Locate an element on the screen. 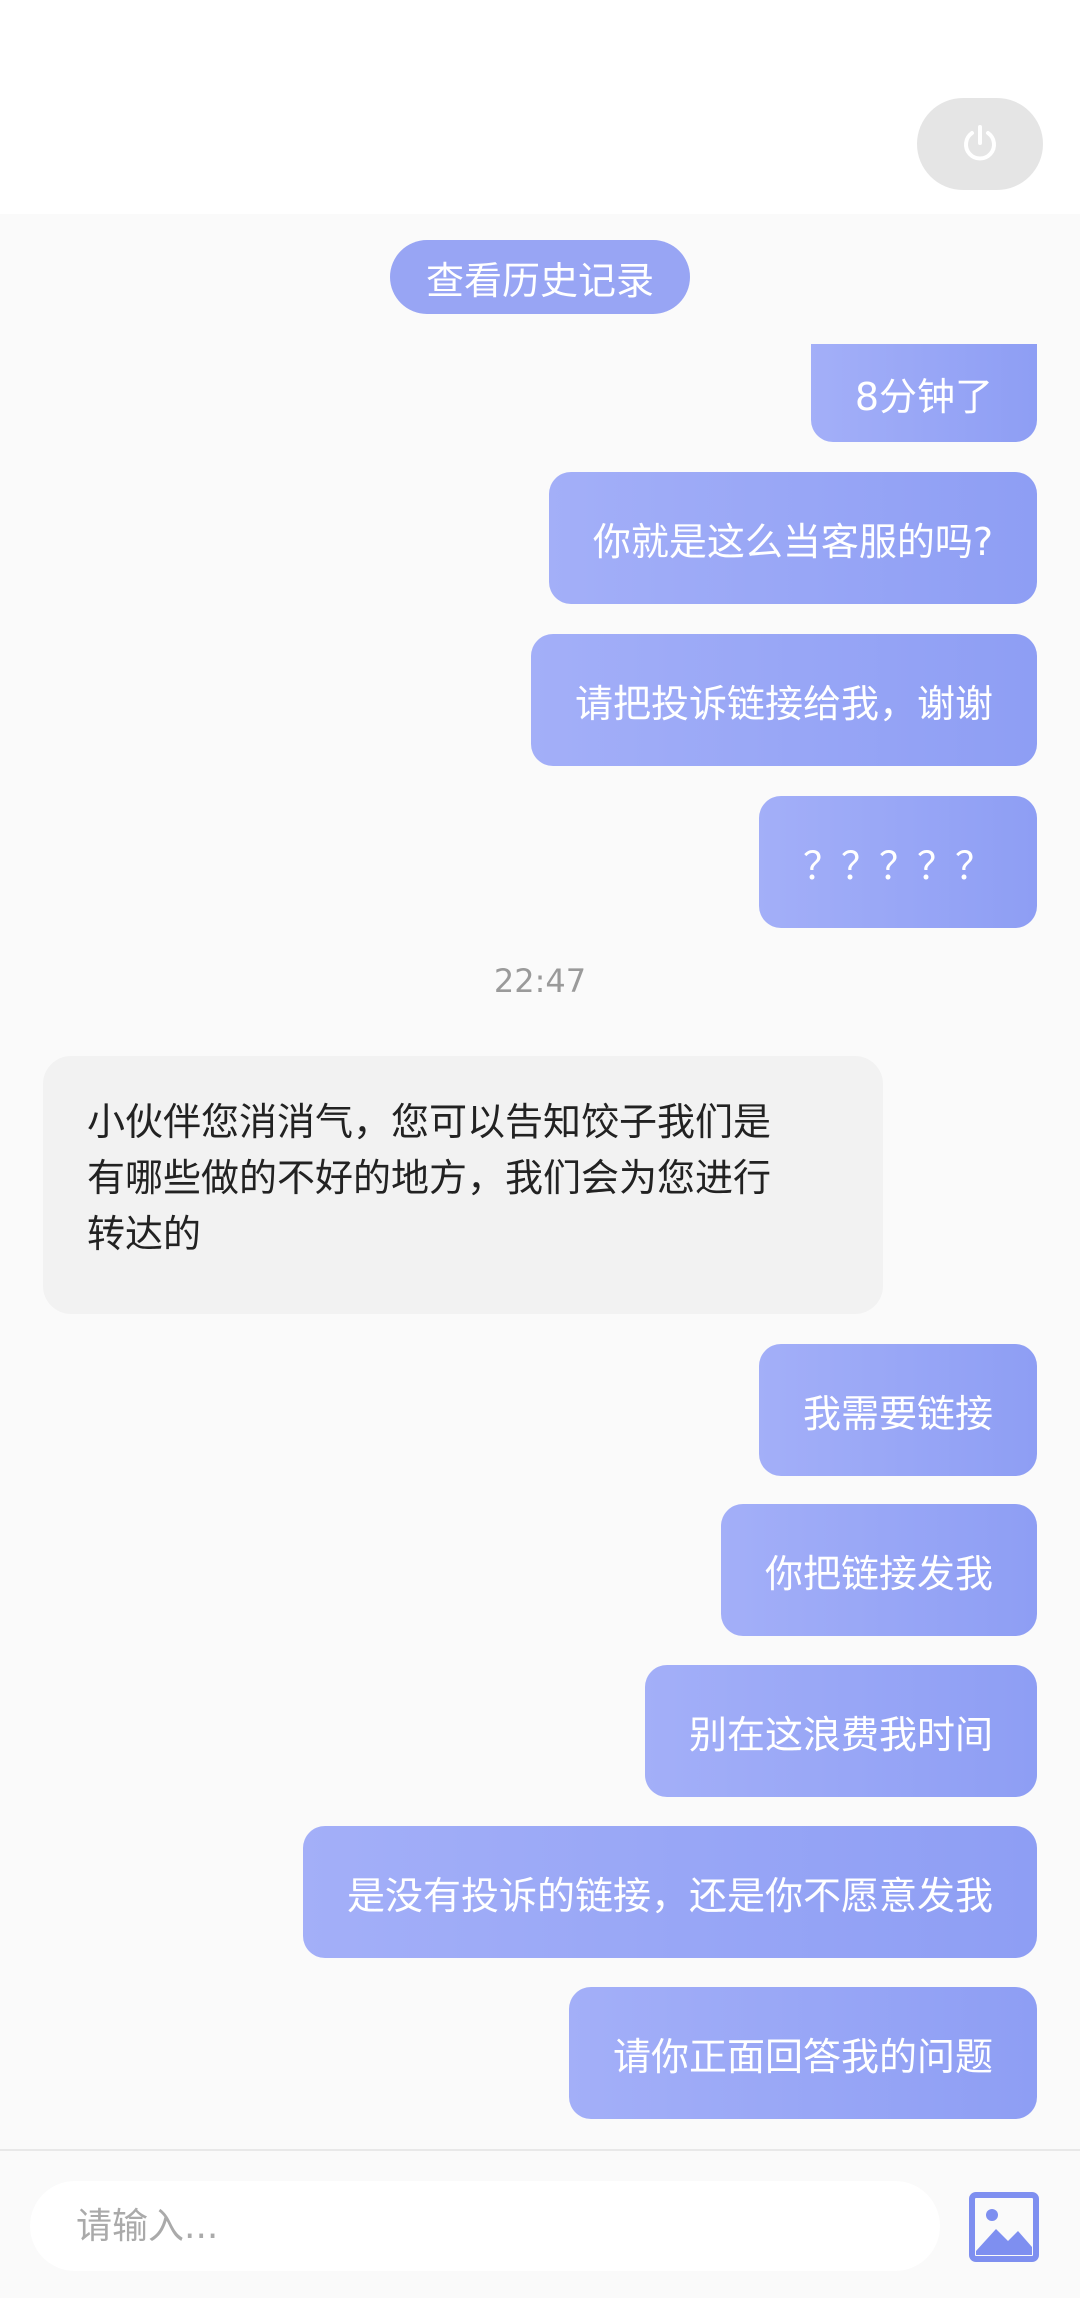 Image resolution: width=1080 pixels, height=2298 pixels. message-text: 请你正面回答我的问题 is located at coordinates (802, 2056).